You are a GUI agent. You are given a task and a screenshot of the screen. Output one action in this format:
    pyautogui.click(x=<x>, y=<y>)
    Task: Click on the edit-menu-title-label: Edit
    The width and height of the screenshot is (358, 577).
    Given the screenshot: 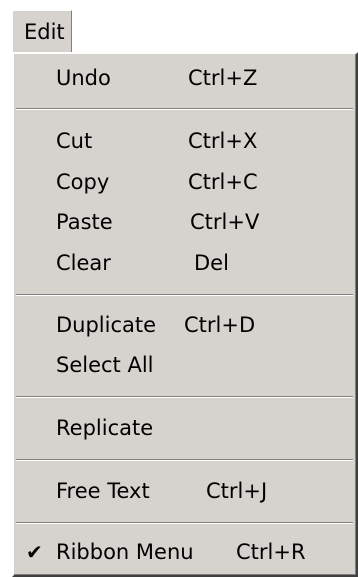 What is the action you would take?
    pyautogui.click(x=44, y=32)
    